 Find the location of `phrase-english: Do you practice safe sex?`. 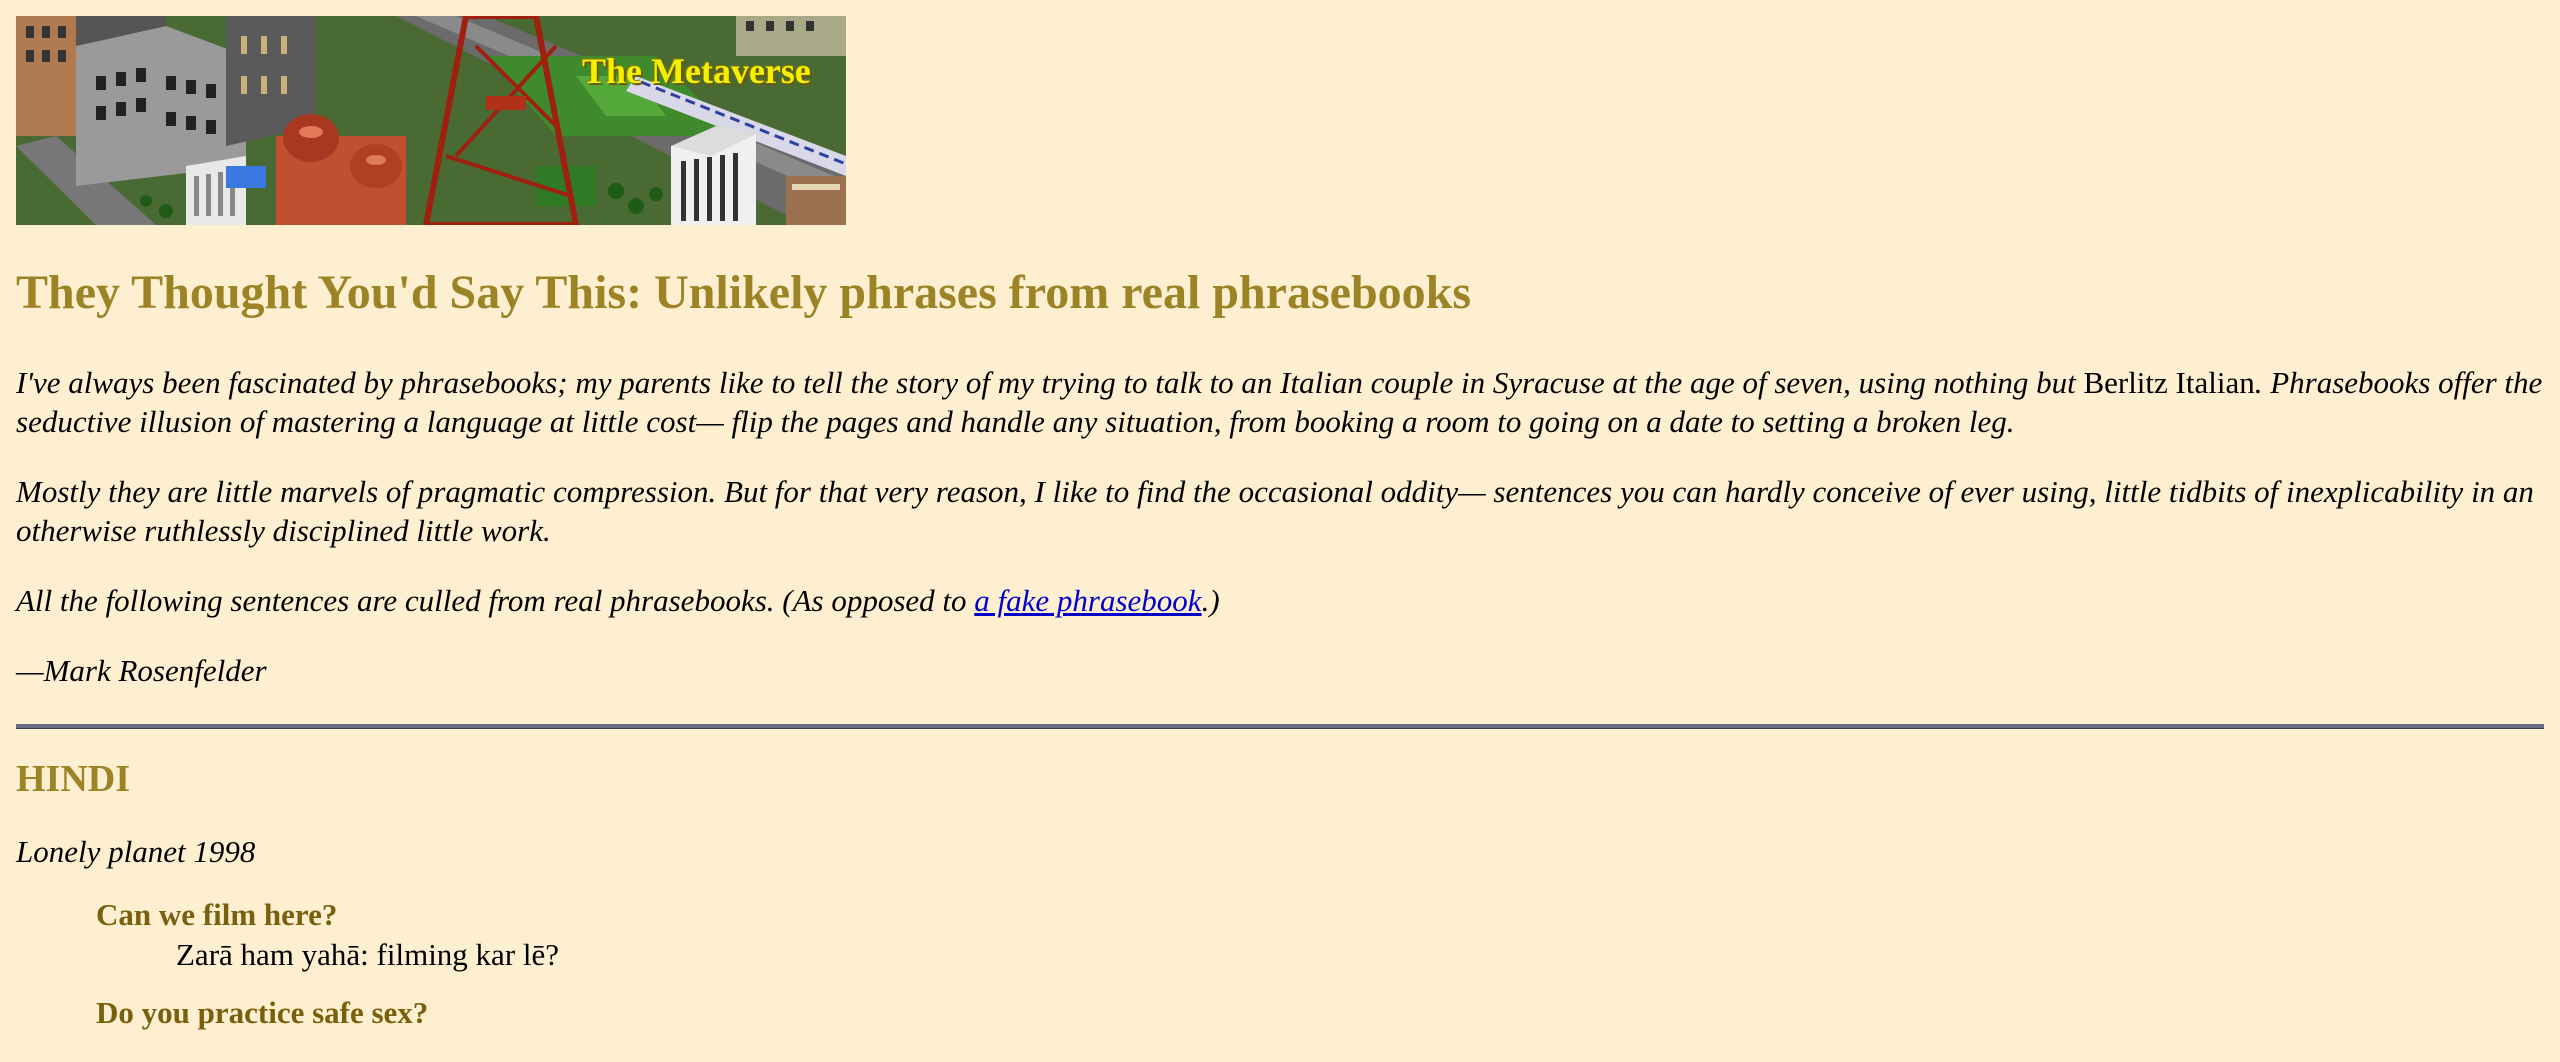

phrase-english: Do you practice safe sex? is located at coordinates (262, 1012).